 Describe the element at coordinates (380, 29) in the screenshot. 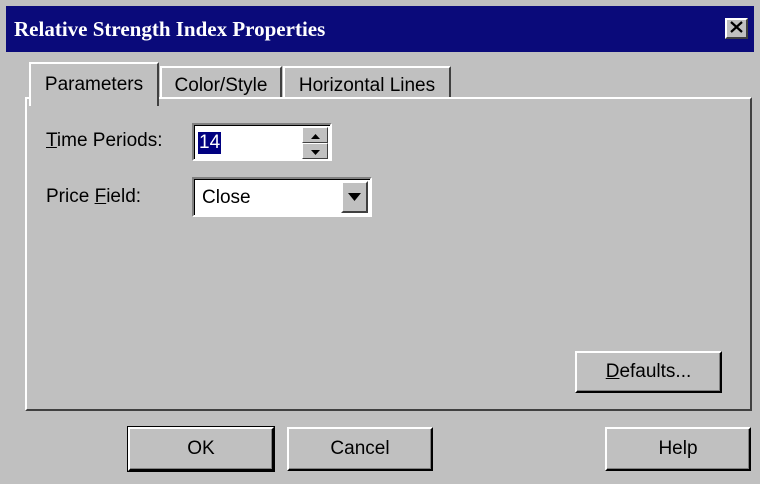

I see `title-bar: Relative Strength Index Properties` at that location.